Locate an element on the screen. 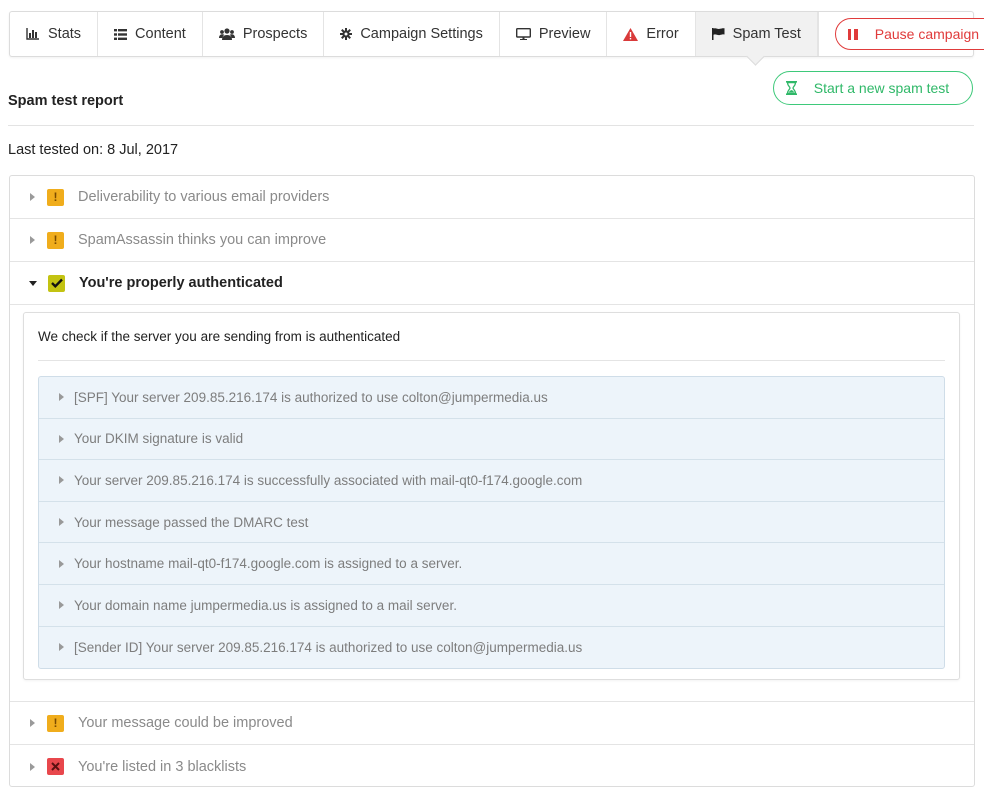  result-label: SpamAssassin thinks you can improve is located at coordinates (202, 240).